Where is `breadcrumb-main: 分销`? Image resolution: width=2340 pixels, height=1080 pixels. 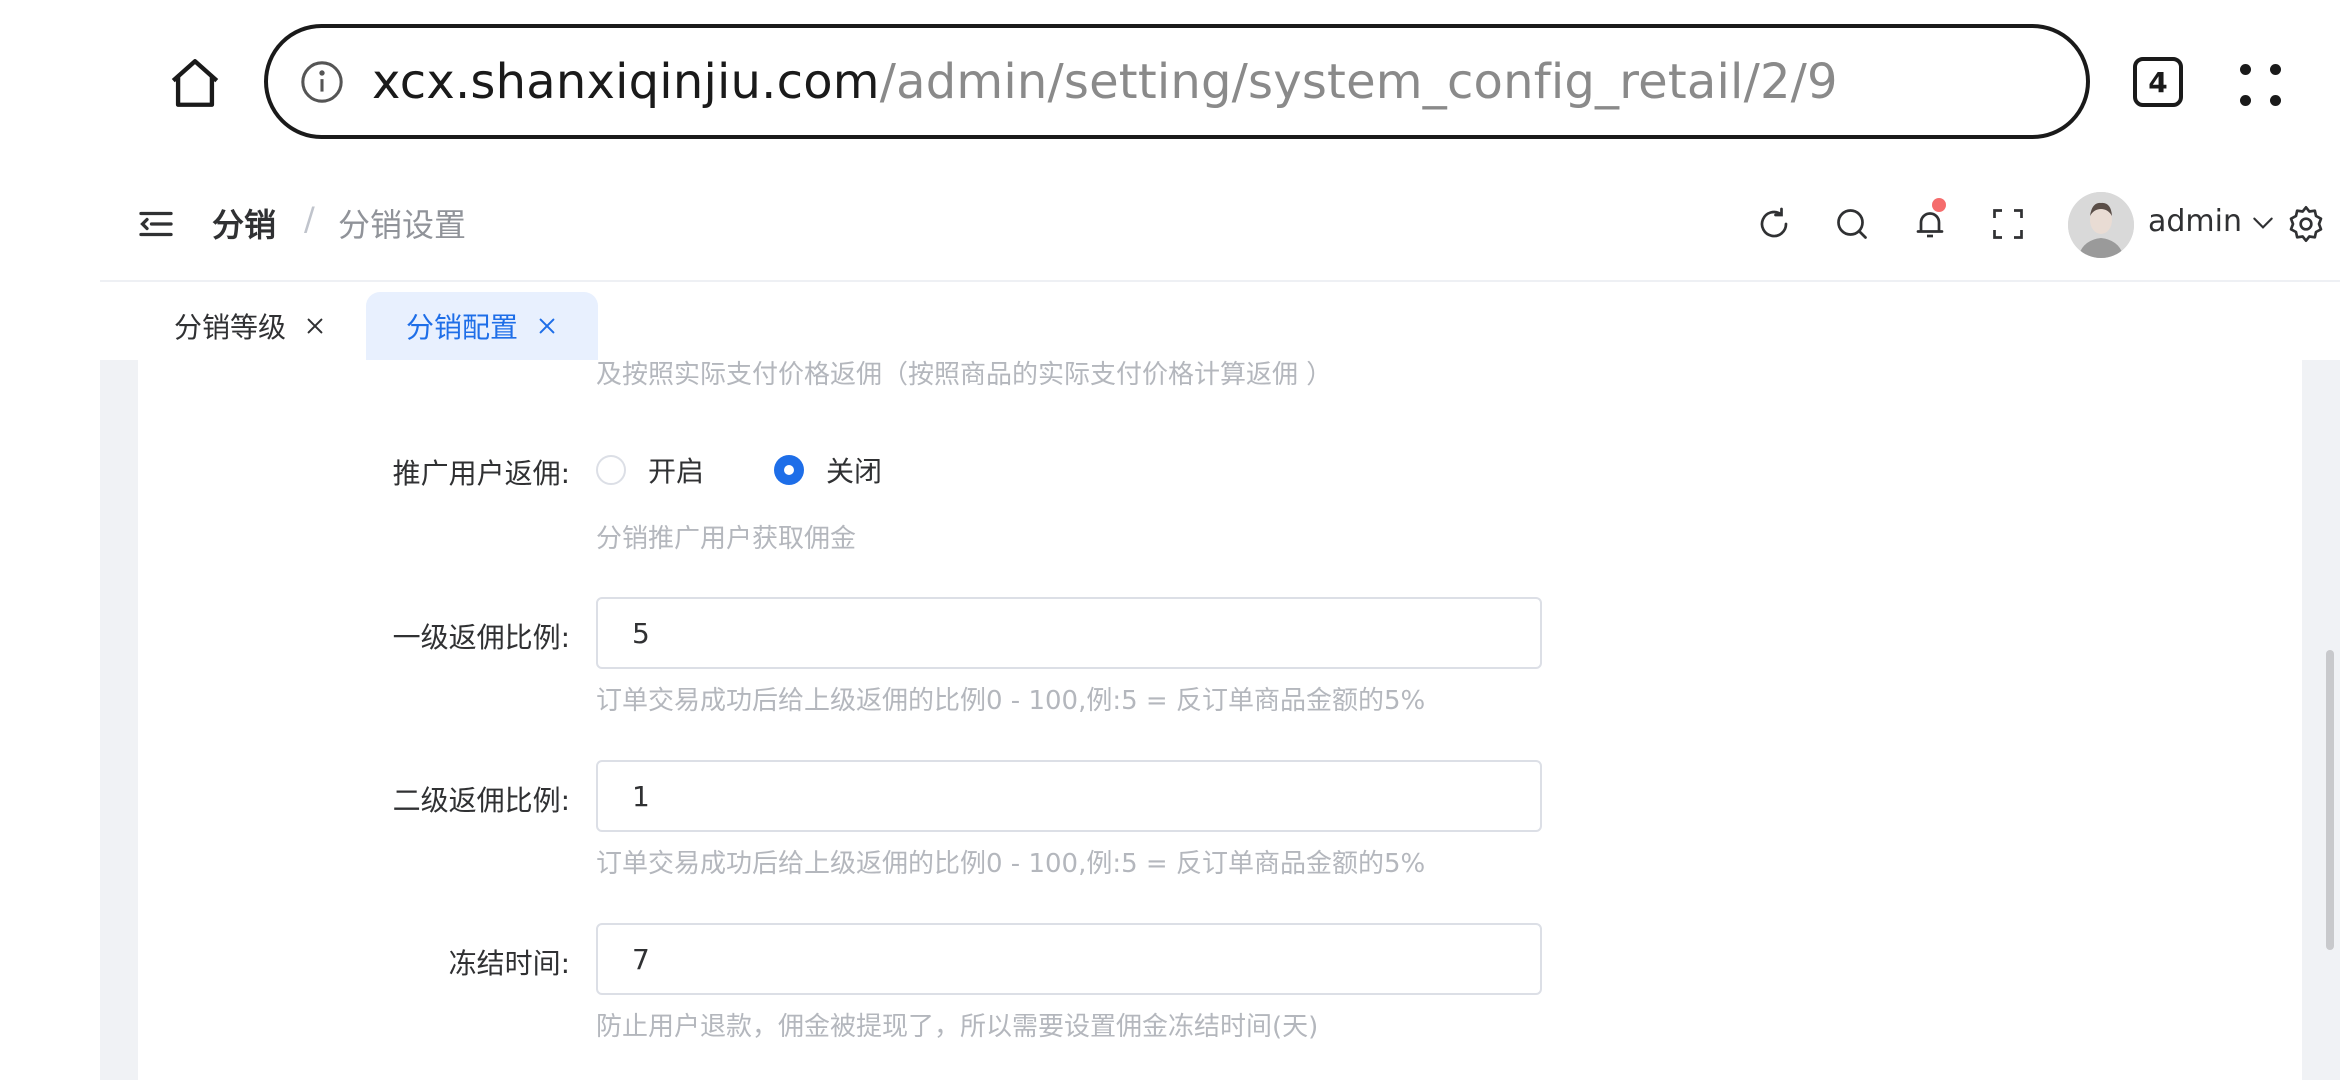 breadcrumb-main: 分销 is located at coordinates (244, 223).